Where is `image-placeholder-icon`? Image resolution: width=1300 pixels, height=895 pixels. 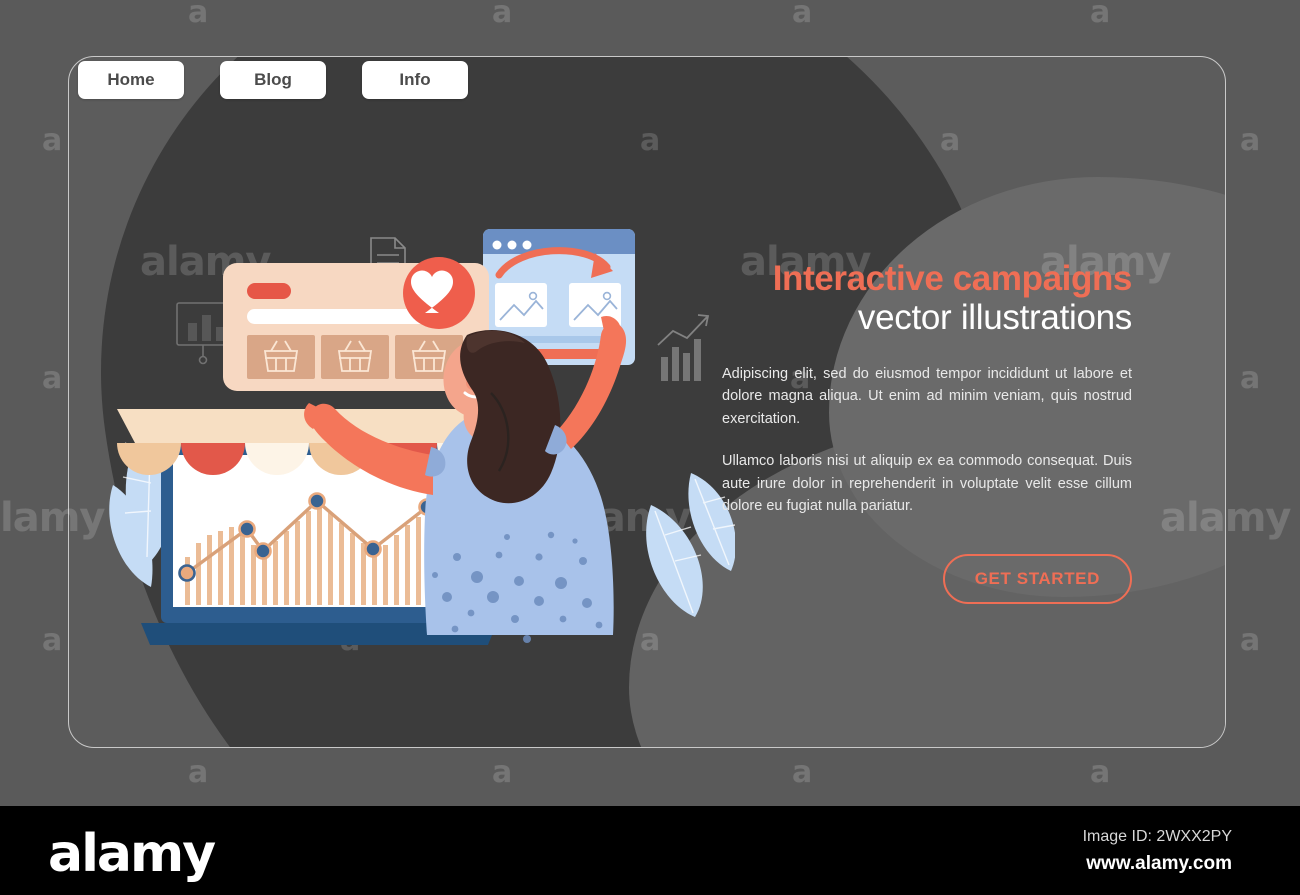
image-placeholder-icon is located at coordinates (521, 305).